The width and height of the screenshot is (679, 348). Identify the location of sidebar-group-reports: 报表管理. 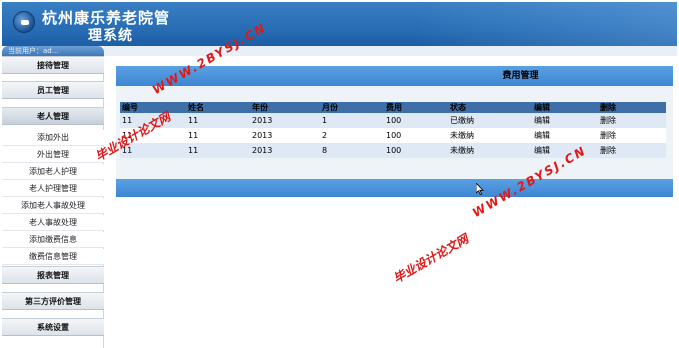
(53, 275).